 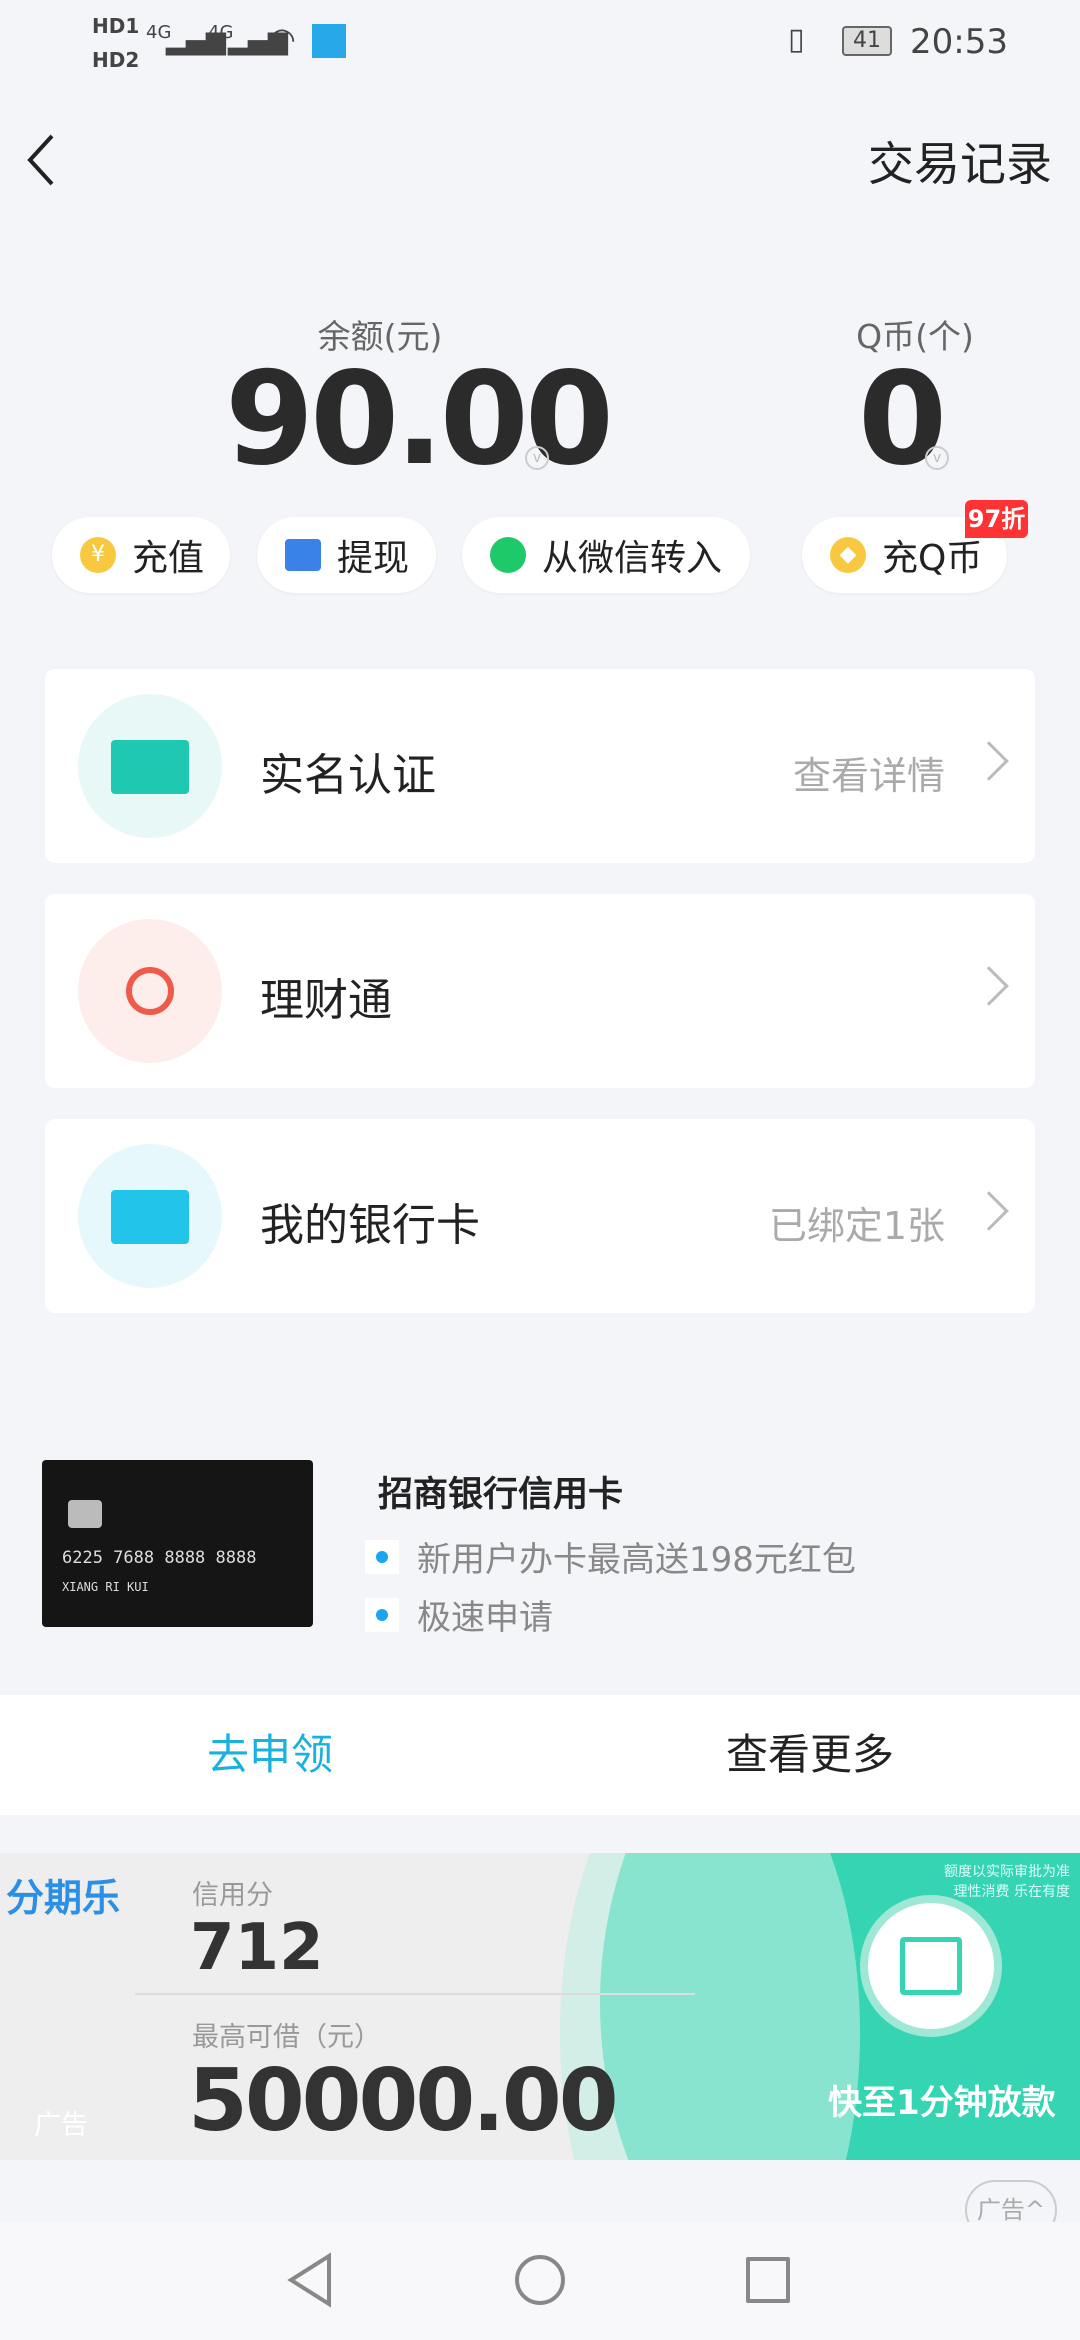 What do you see at coordinates (501, 1495) in the screenshot?
I see `promo-title: 招商银行信用卡` at bounding box center [501, 1495].